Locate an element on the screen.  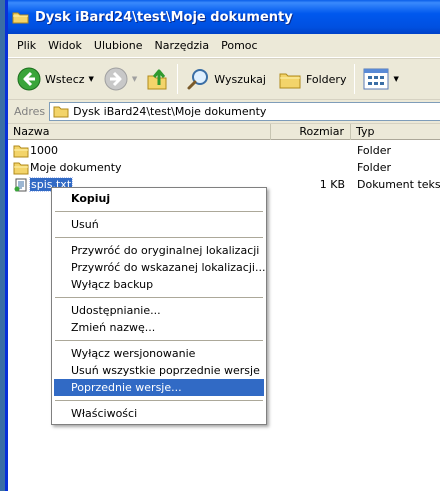
menu-tools: Narzędzia is located at coordinates (182, 45).